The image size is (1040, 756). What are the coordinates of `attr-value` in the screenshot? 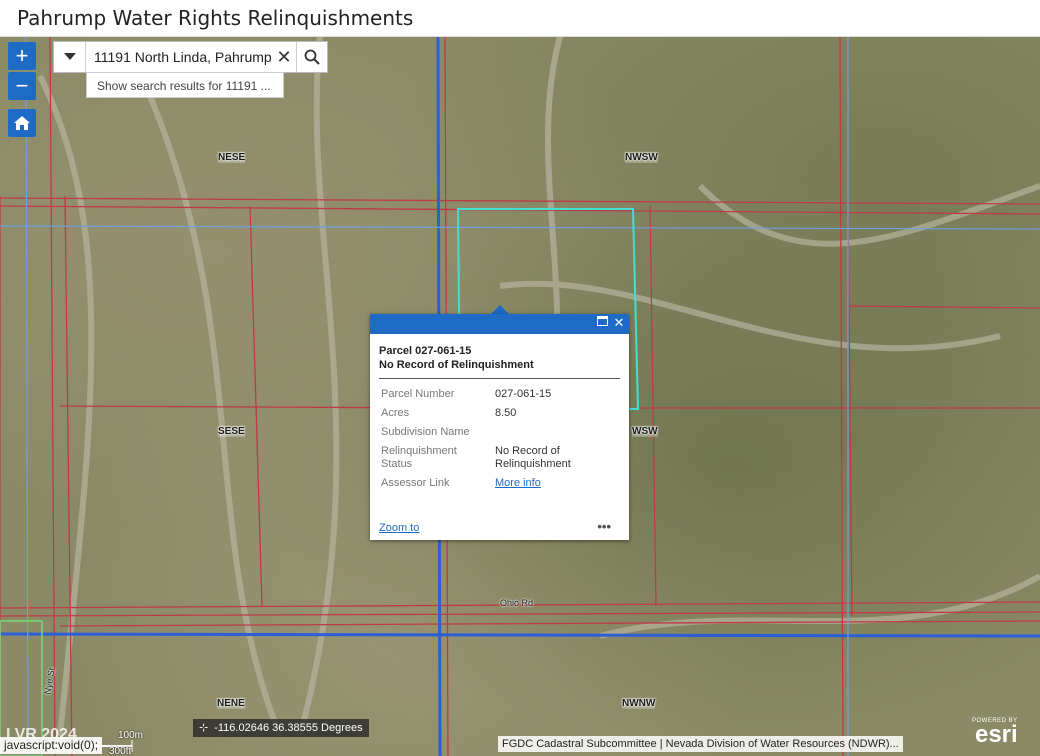 It's located at (560, 432).